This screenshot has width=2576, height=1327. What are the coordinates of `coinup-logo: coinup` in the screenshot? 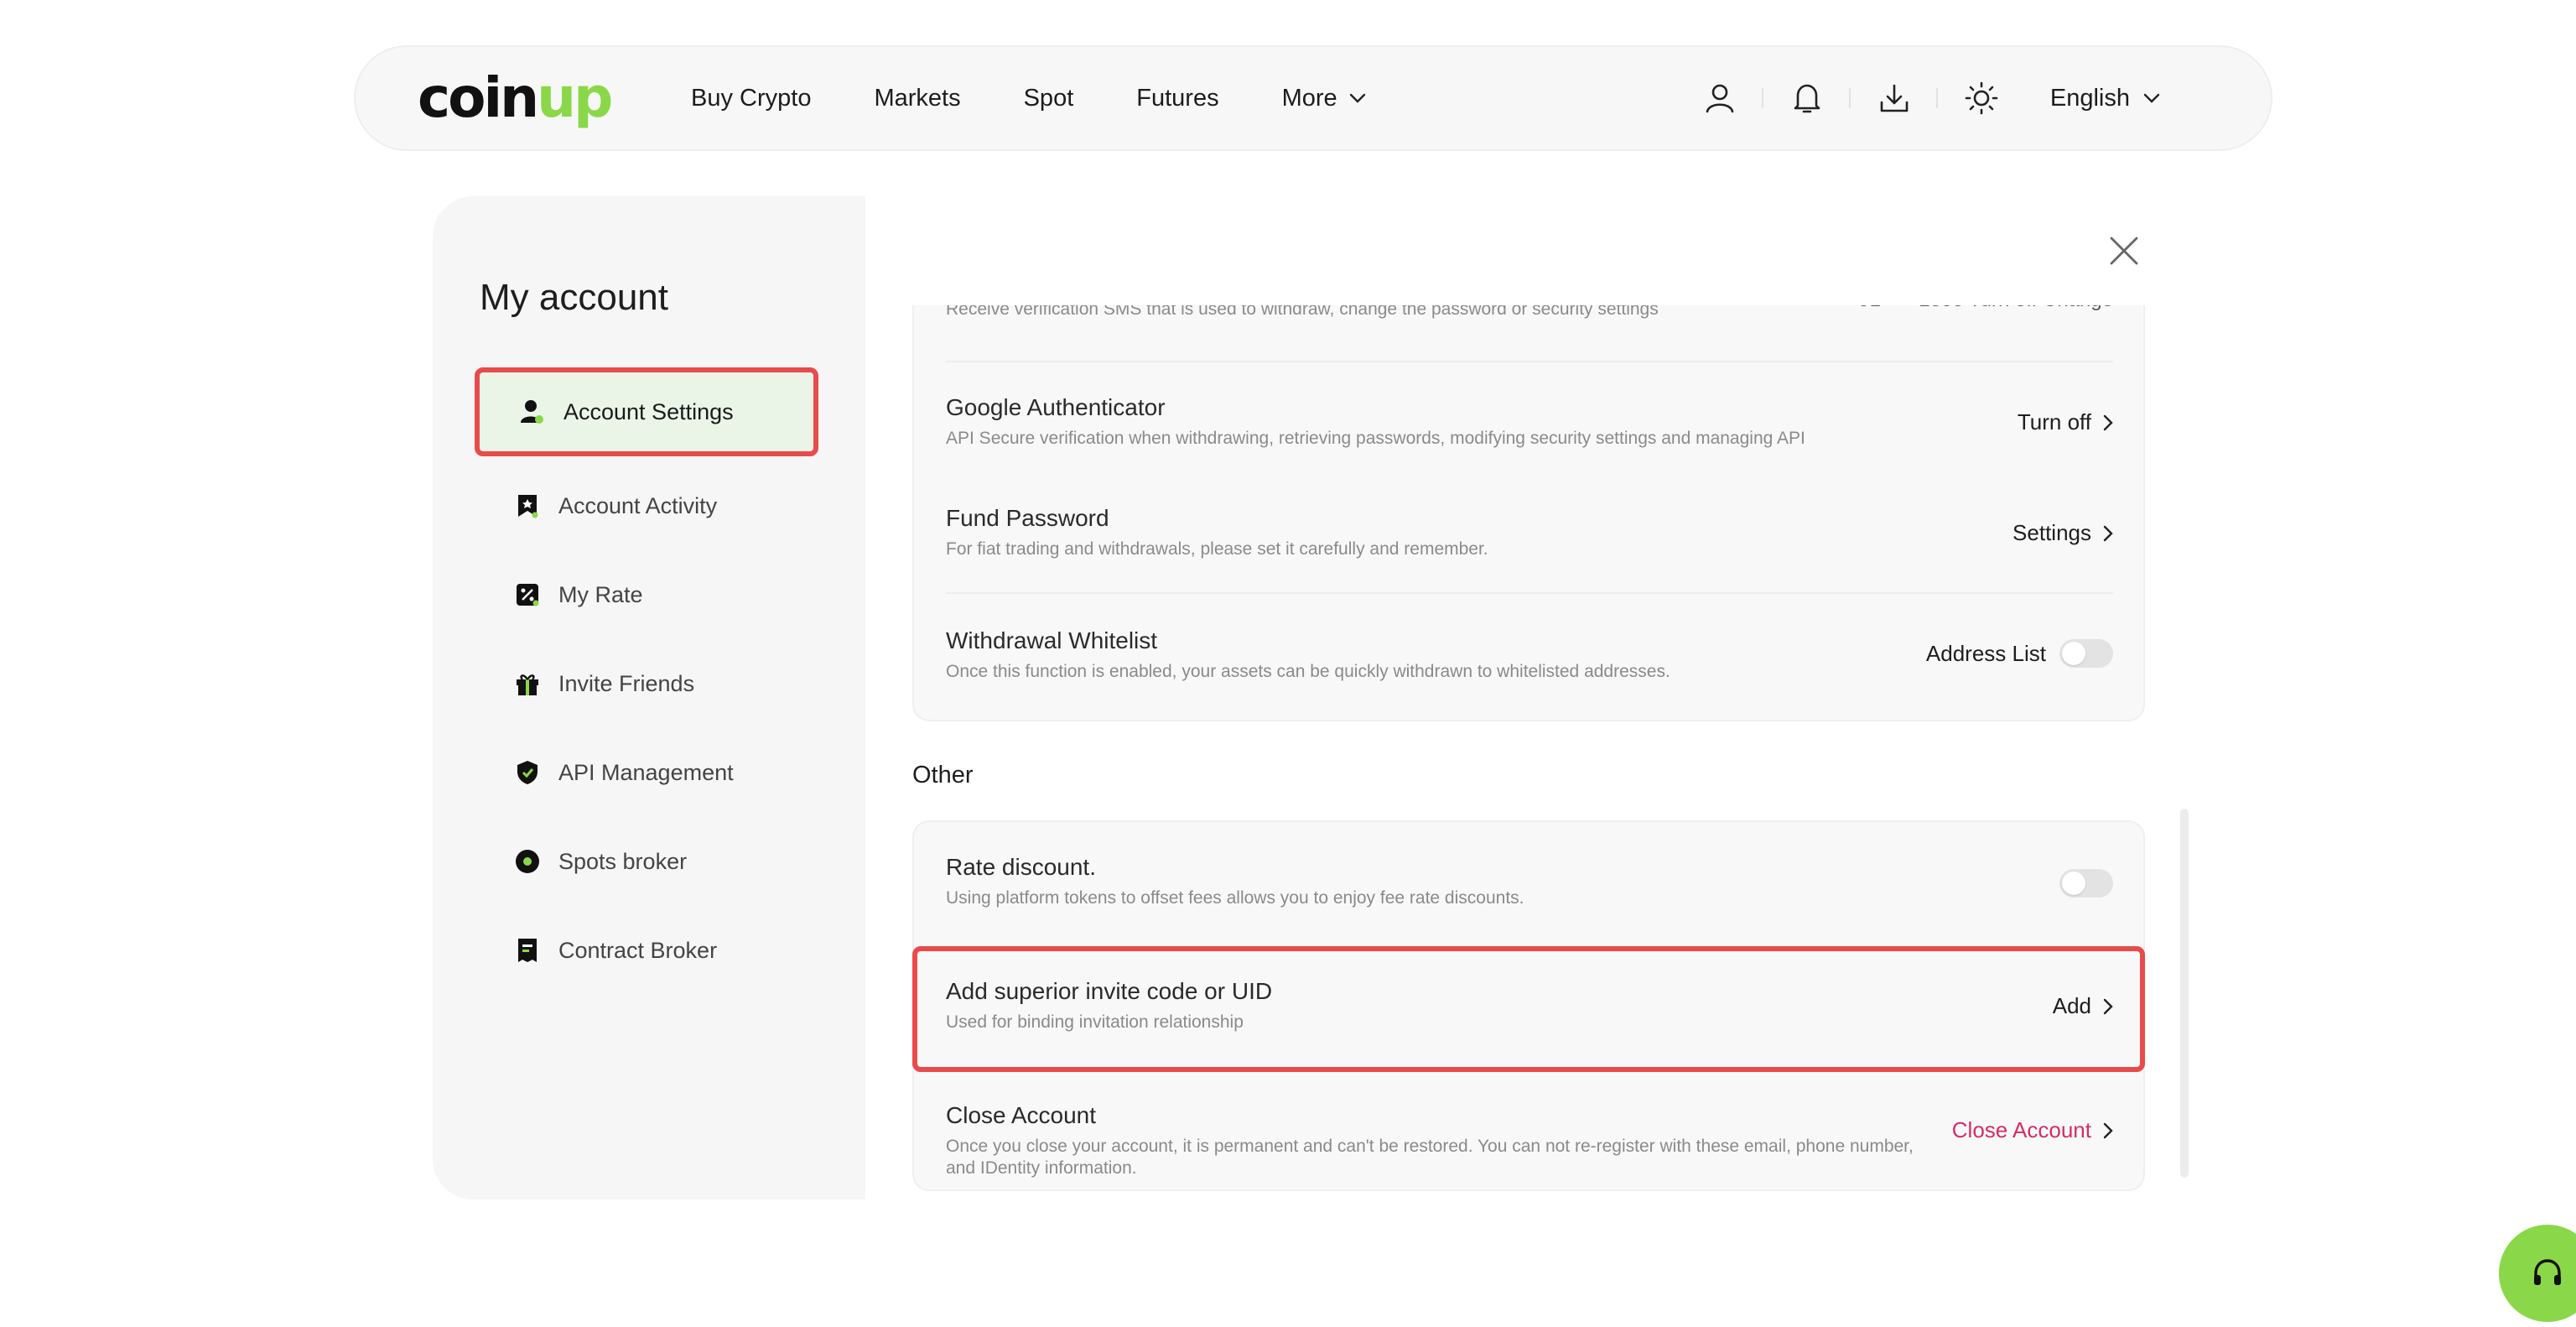 It's located at (515, 98).